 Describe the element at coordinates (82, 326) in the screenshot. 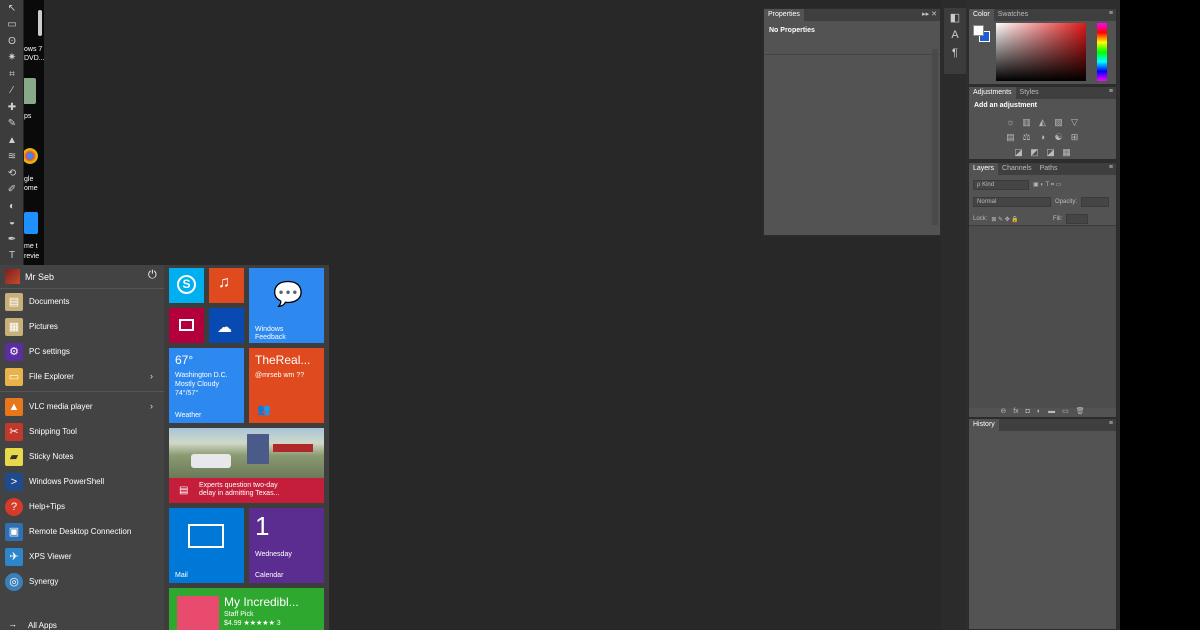

I see `menu-item-pictures: ▦ Pictures` at that location.